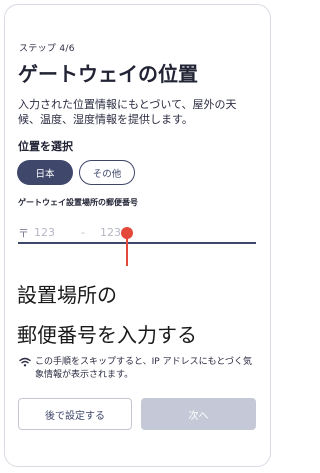 The width and height of the screenshot is (320, 473). Describe the element at coordinates (198, 414) in the screenshot. I see `next-button: 次へ` at that location.